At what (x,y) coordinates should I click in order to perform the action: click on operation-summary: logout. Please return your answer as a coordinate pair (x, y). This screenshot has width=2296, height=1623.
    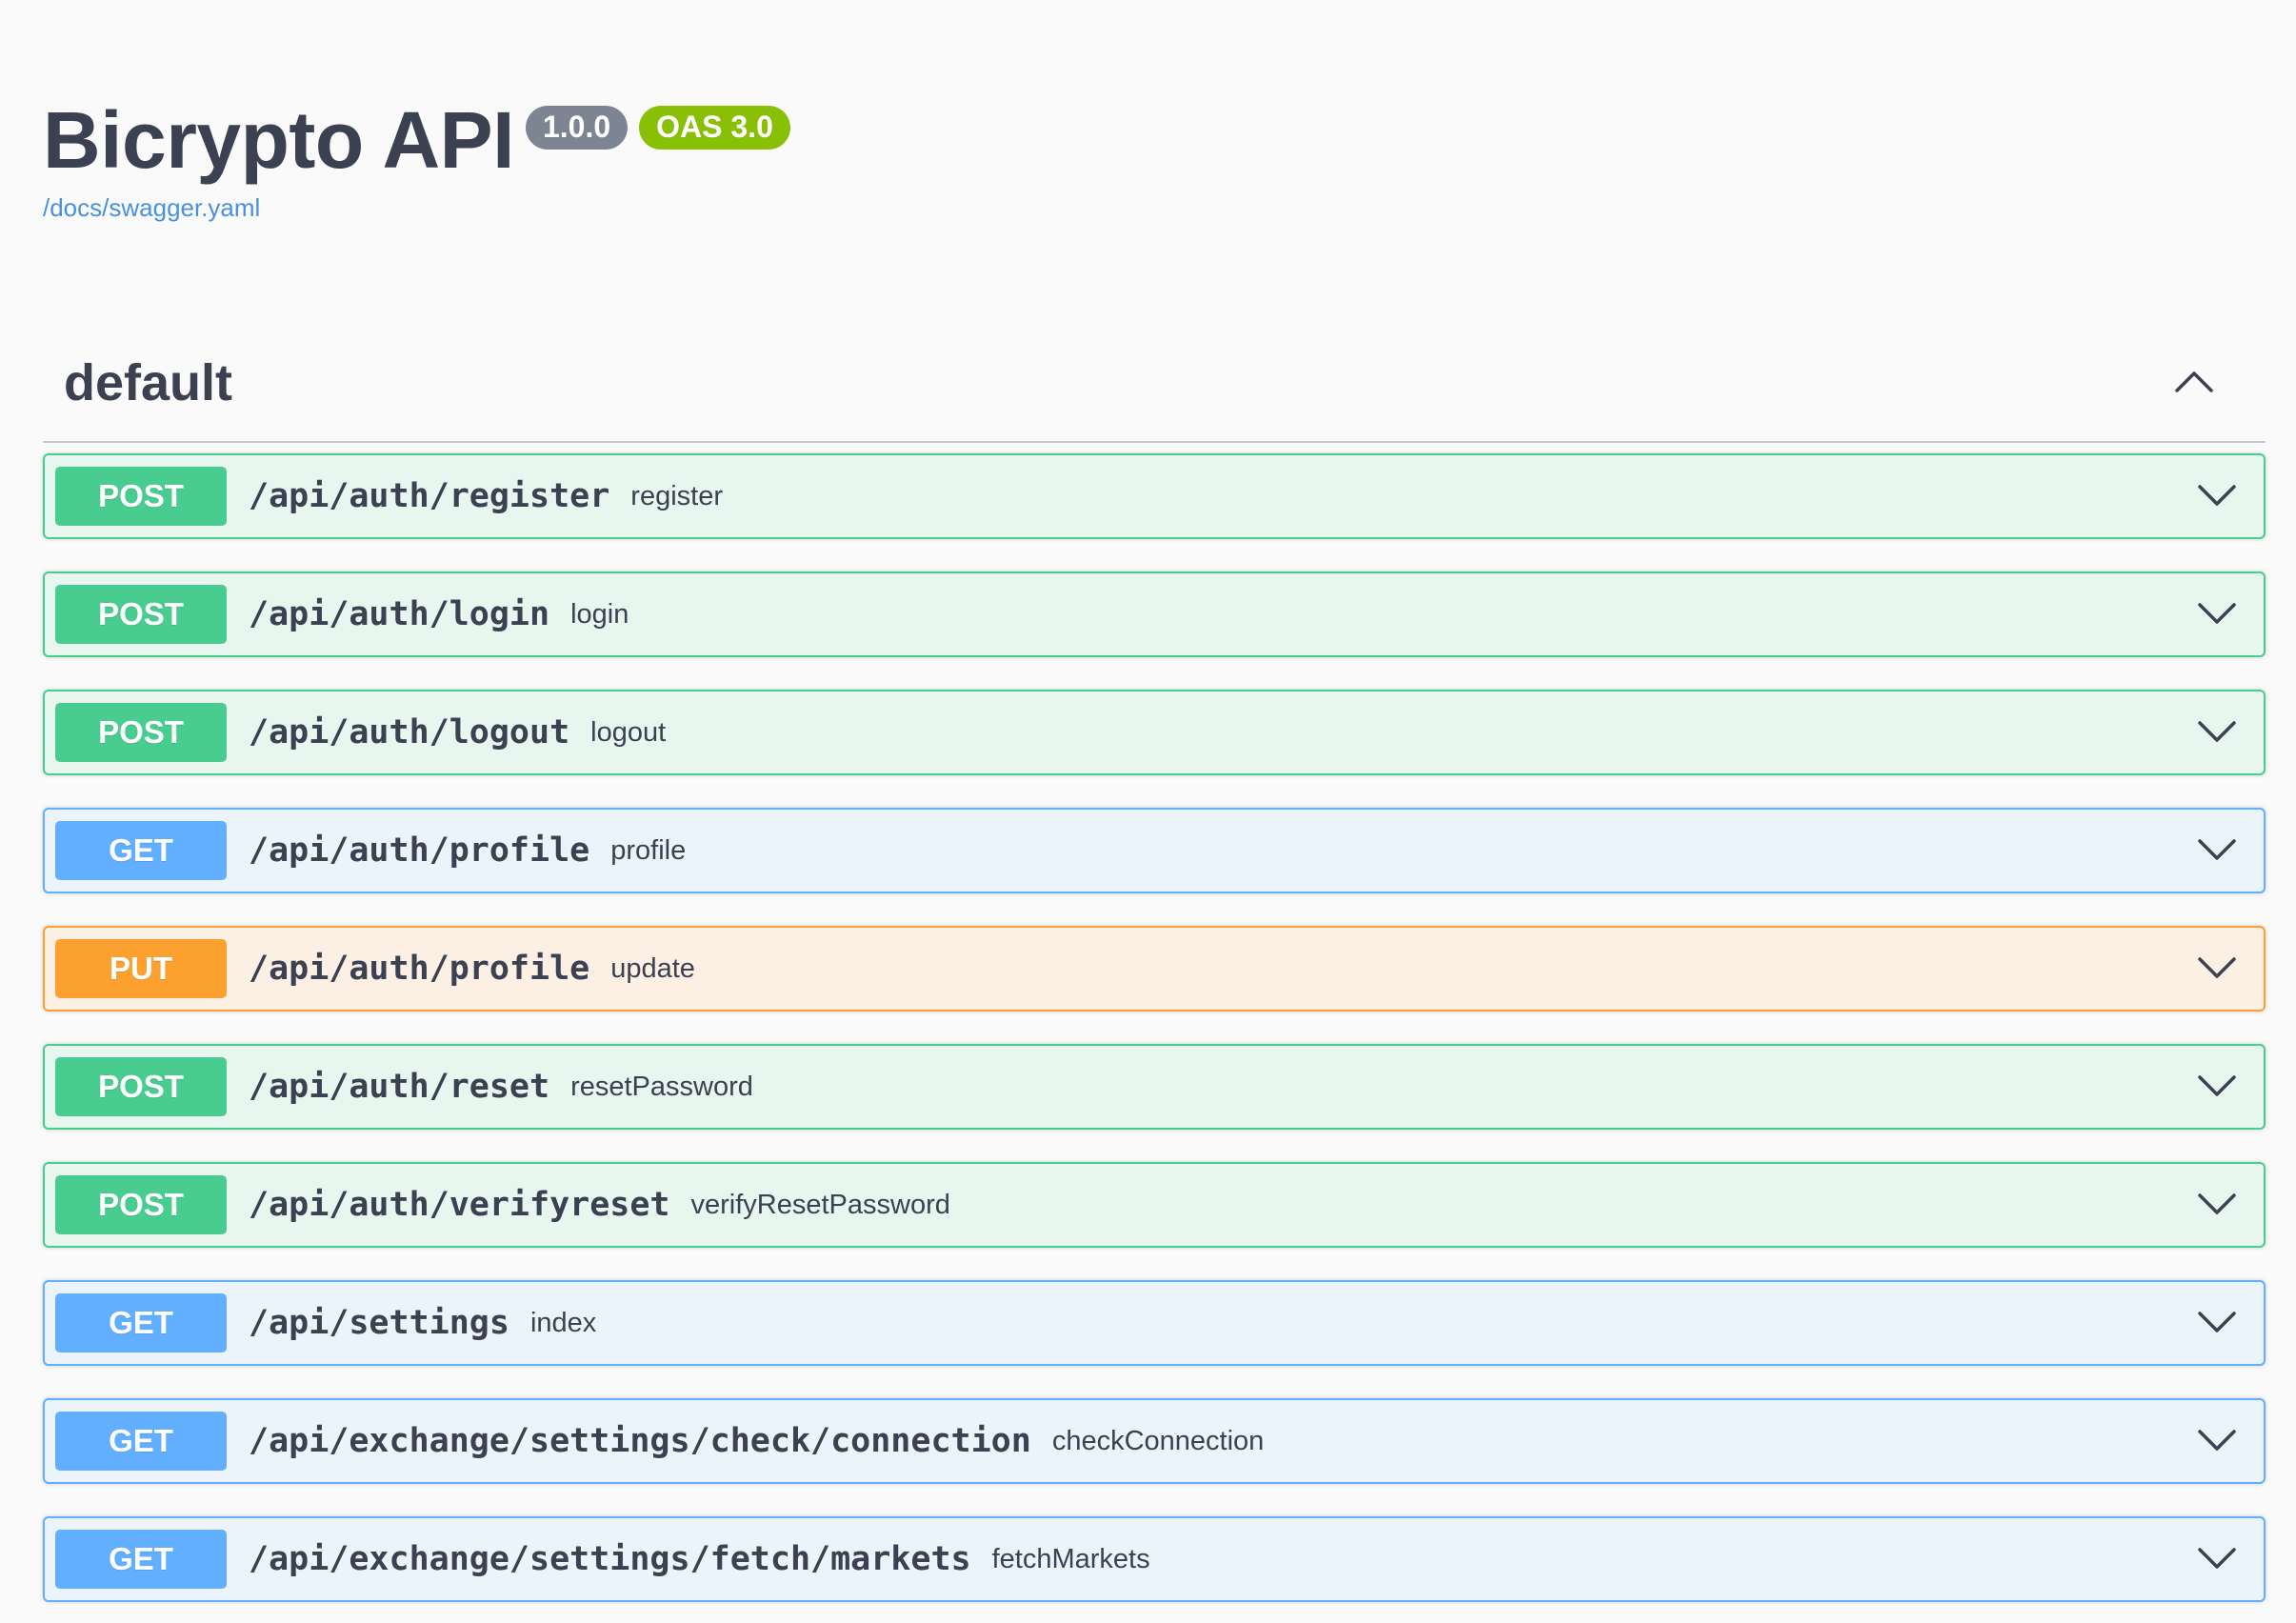
    Looking at the image, I should click on (629, 732).